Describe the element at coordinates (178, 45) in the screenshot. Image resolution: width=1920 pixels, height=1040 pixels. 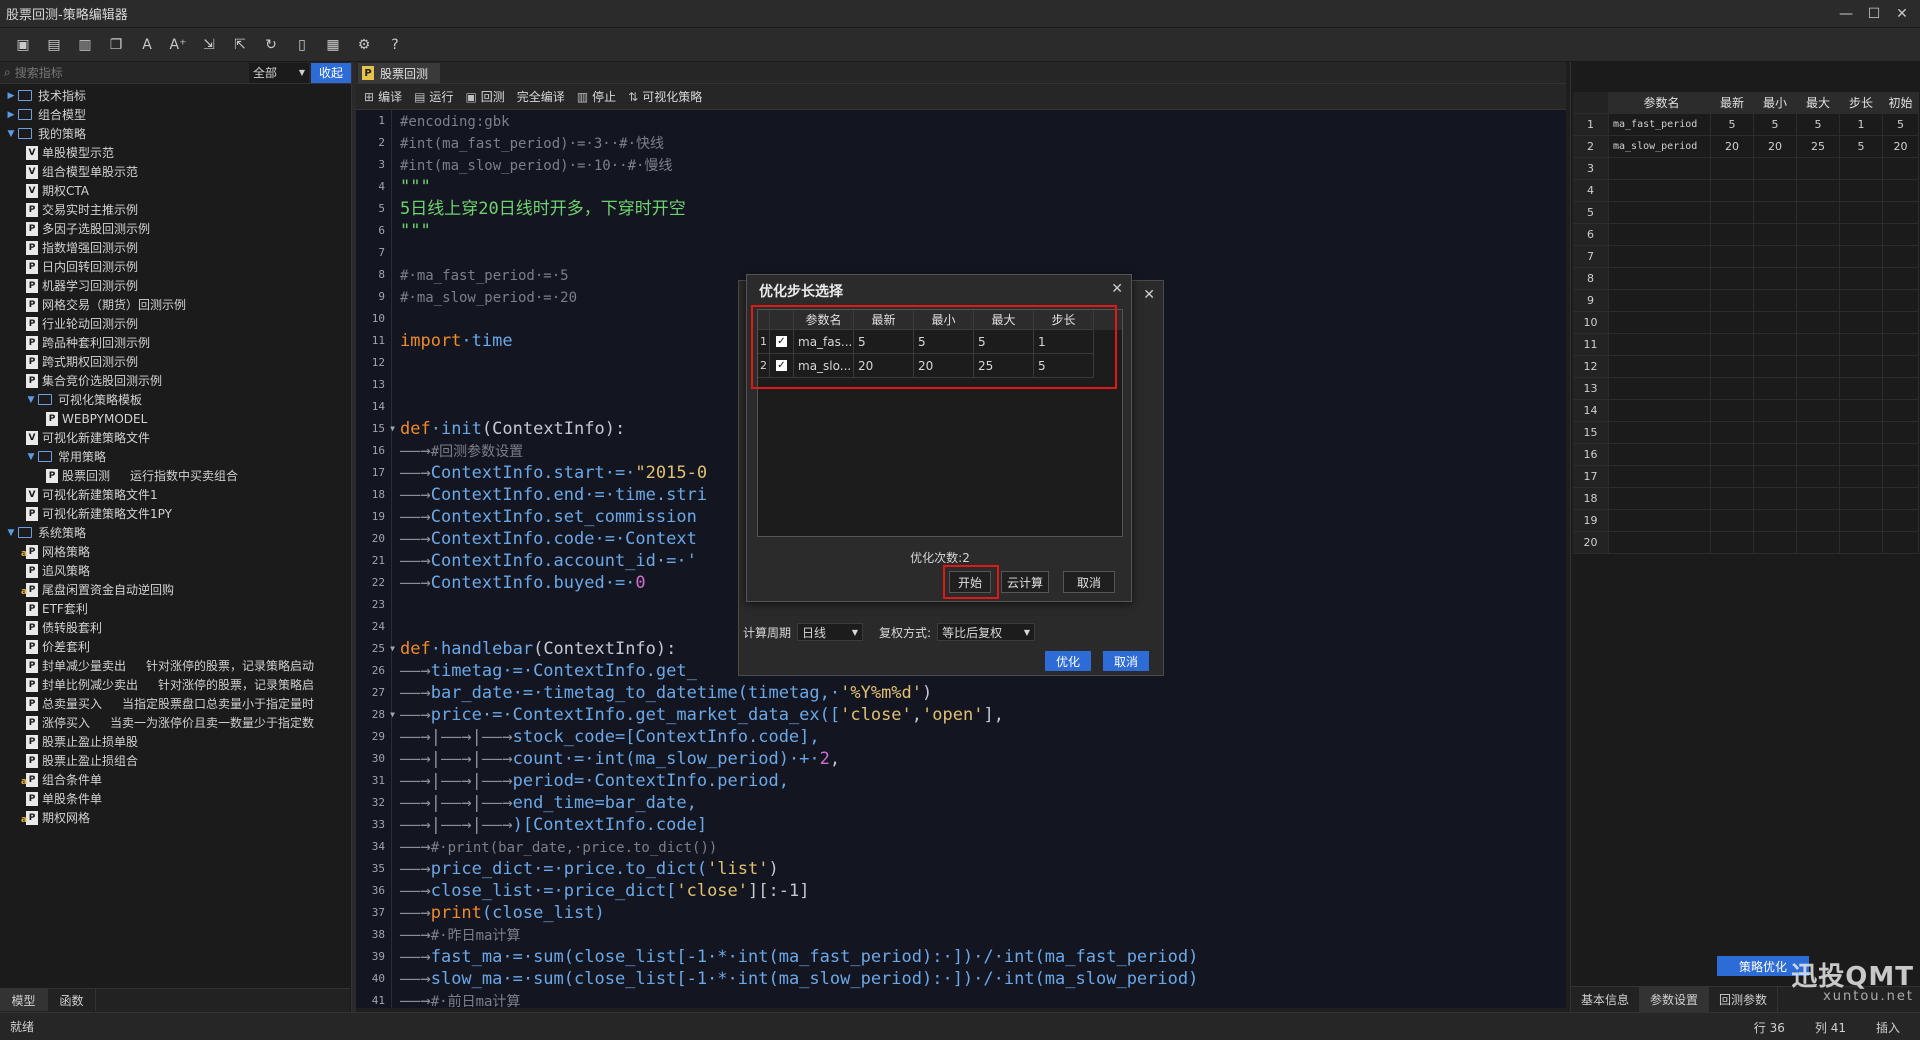
I see `font-increase-icon: A⁺` at that location.